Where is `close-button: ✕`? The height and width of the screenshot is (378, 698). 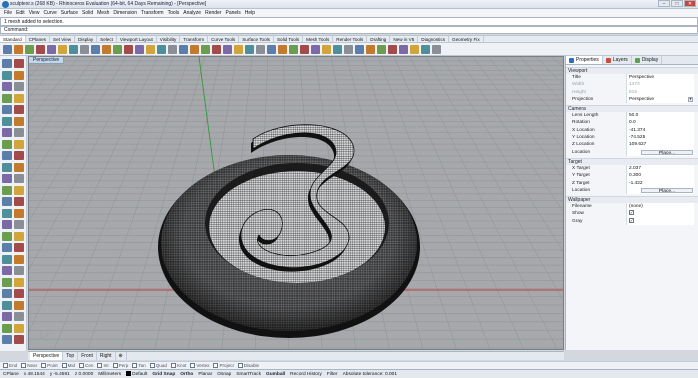 close-button: ✕ is located at coordinates (690, 3).